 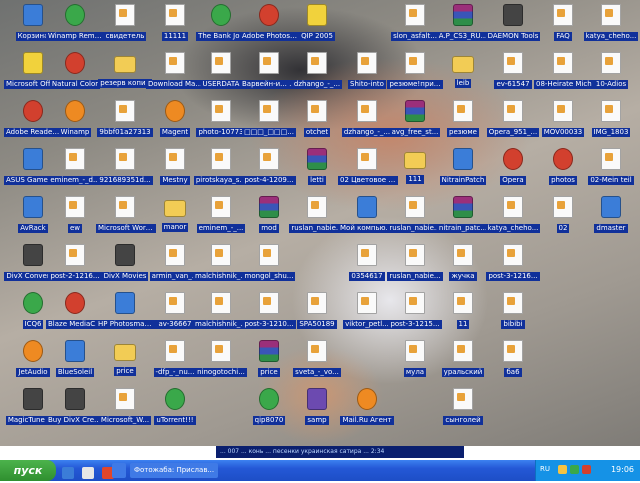 What do you see at coordinates (119, 470) in the screenshot?
I see `taskbar-button` at bounding box center [119, 470].